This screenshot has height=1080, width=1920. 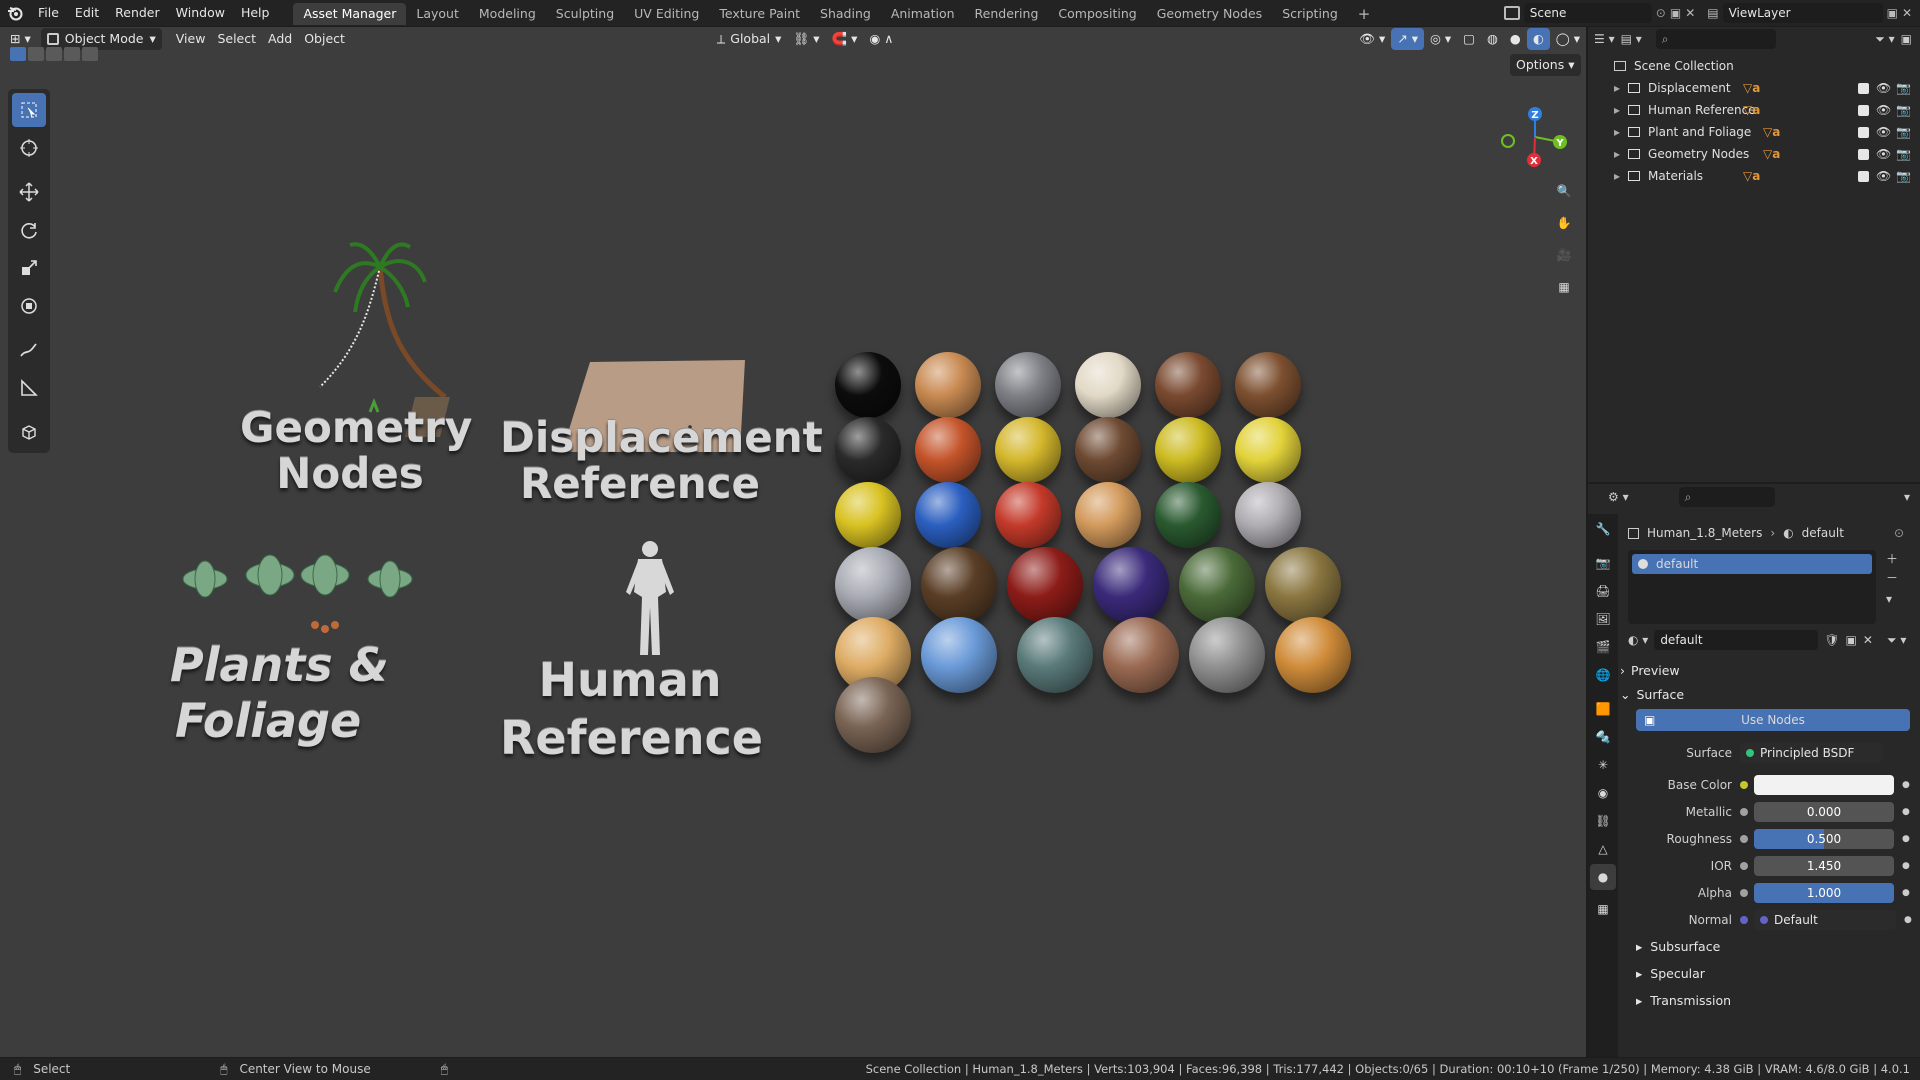 I want to click on shader-input-slider: 1.000, so click(x=1824, y=893).